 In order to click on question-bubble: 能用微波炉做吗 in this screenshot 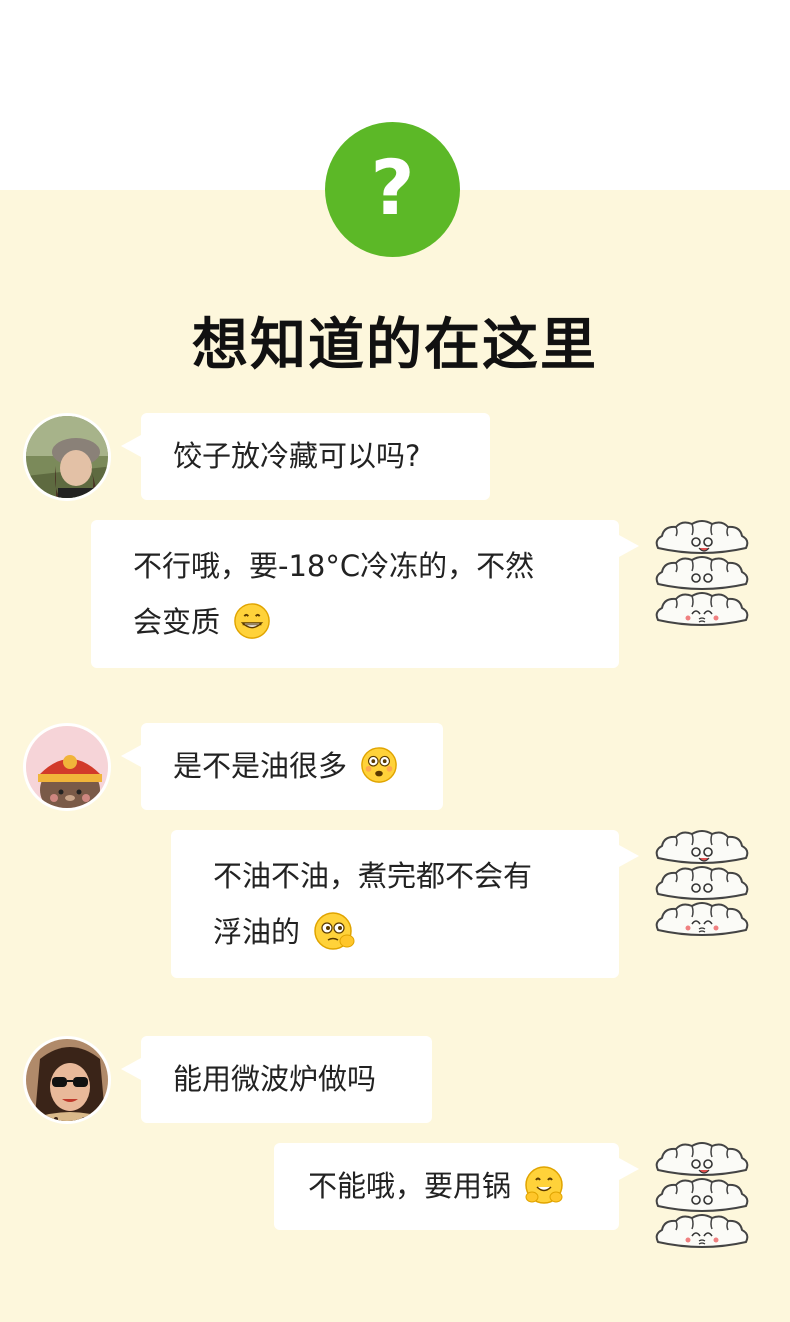, I will do `click(276, 1079)`.